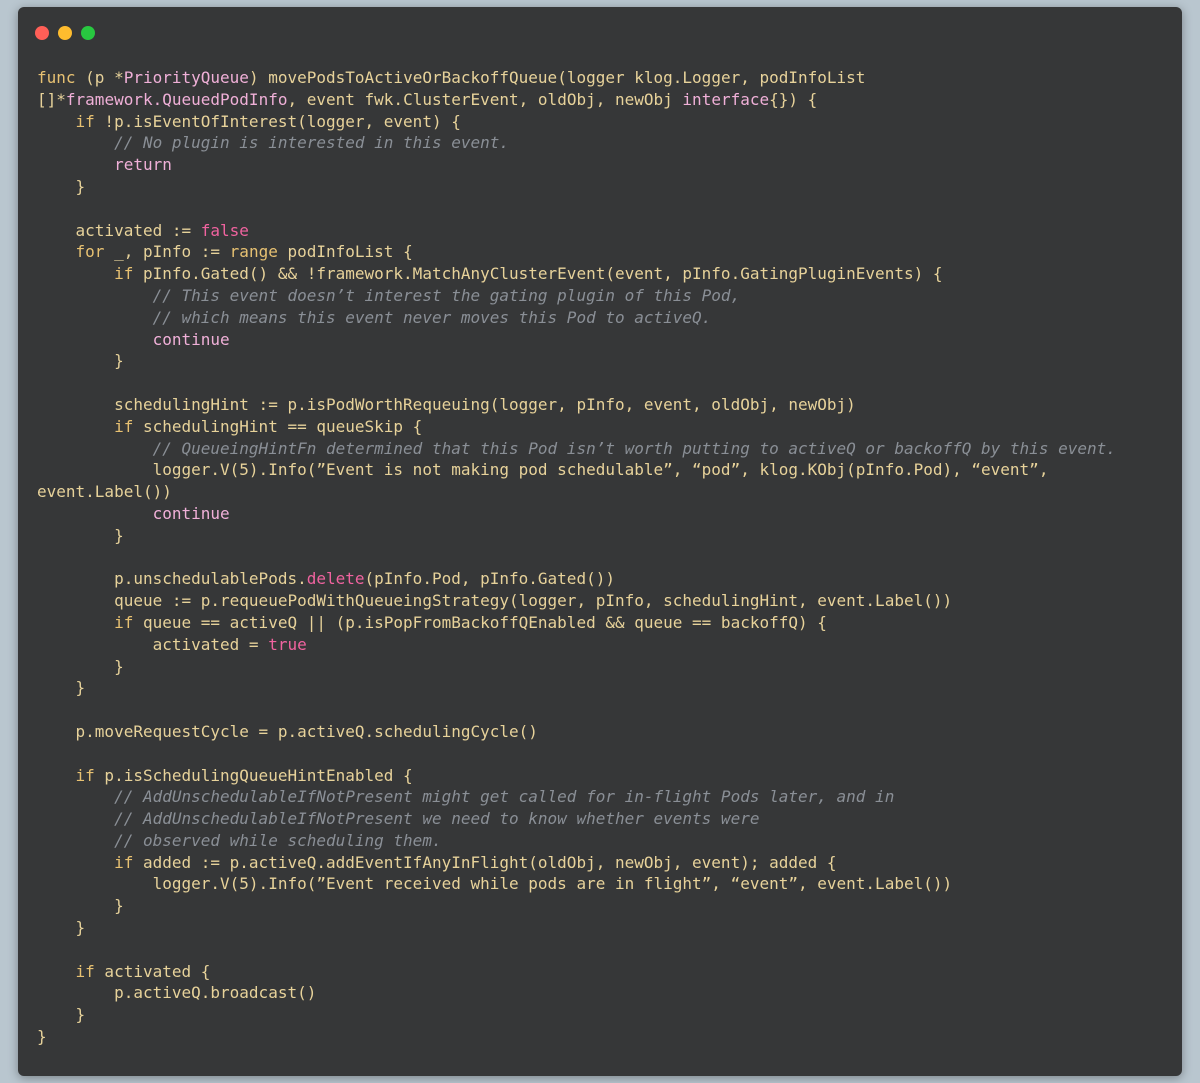 Image resolution: width=1200 pixels, height=1083 pixels. What do you see at coordinates (51, 99) in the screenshot?
I see `code-token: []*` at bounding box center [51, 99].